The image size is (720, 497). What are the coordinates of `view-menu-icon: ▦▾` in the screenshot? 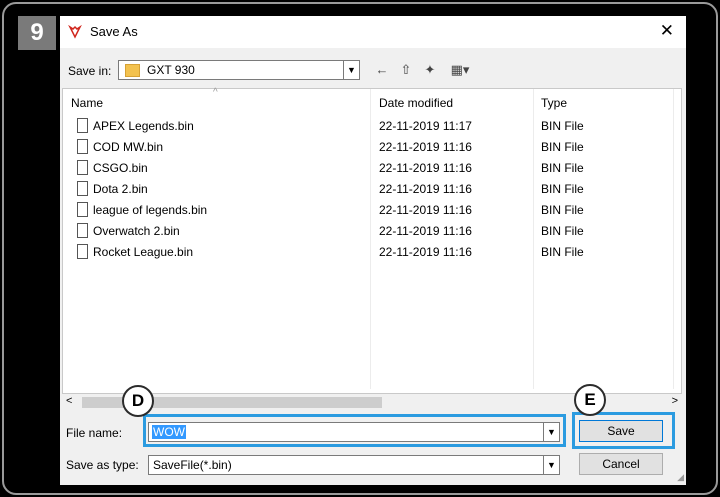 It's located at (460, 70).